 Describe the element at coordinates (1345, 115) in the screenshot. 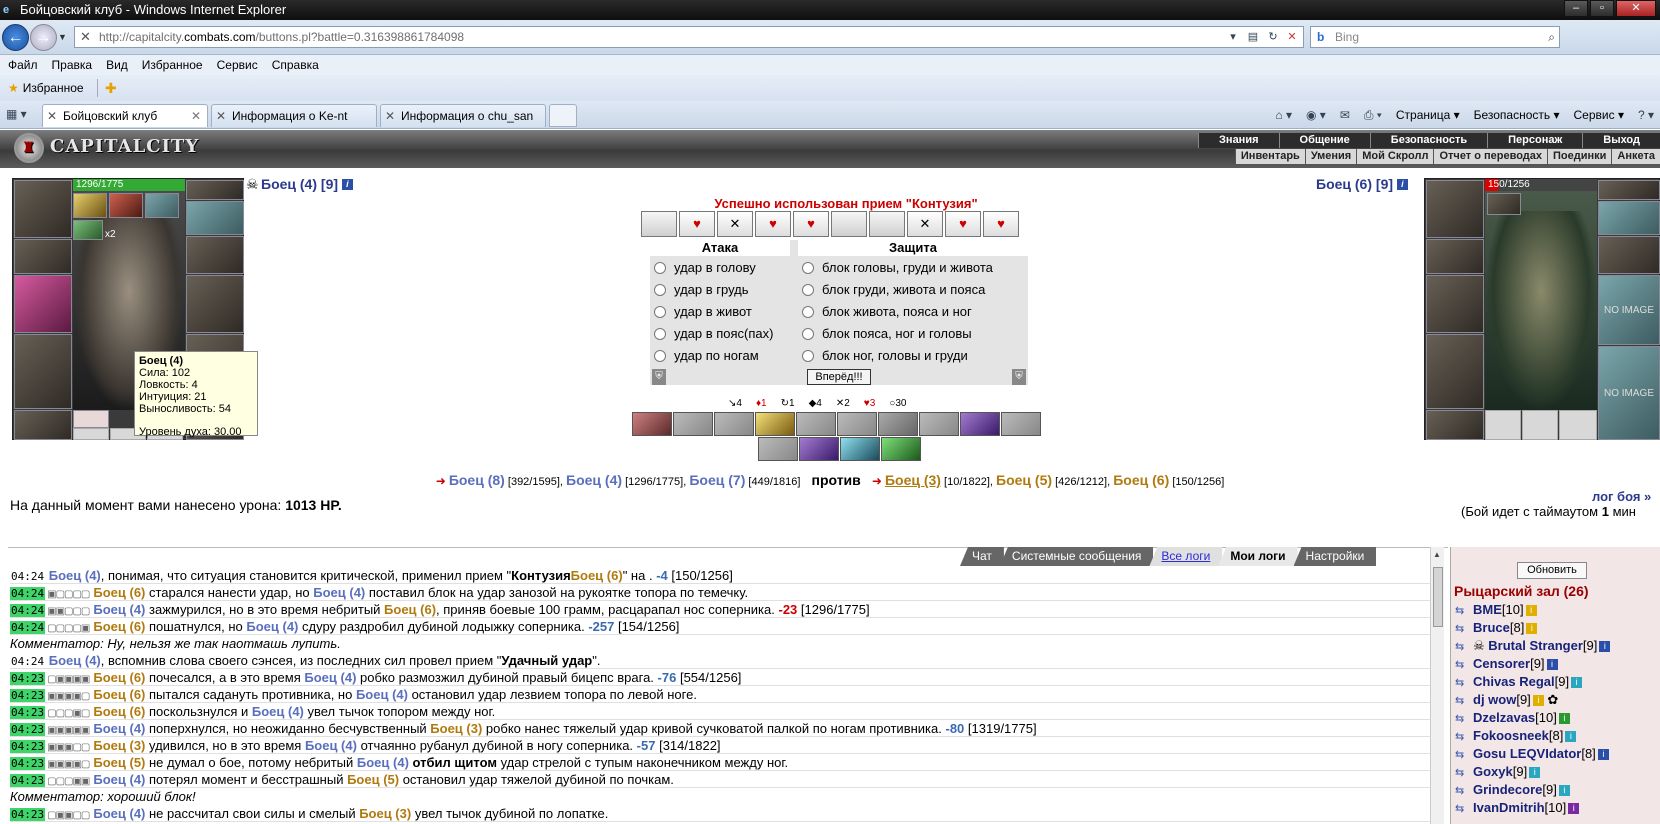

I see `mail-icon: ✉` at that location.